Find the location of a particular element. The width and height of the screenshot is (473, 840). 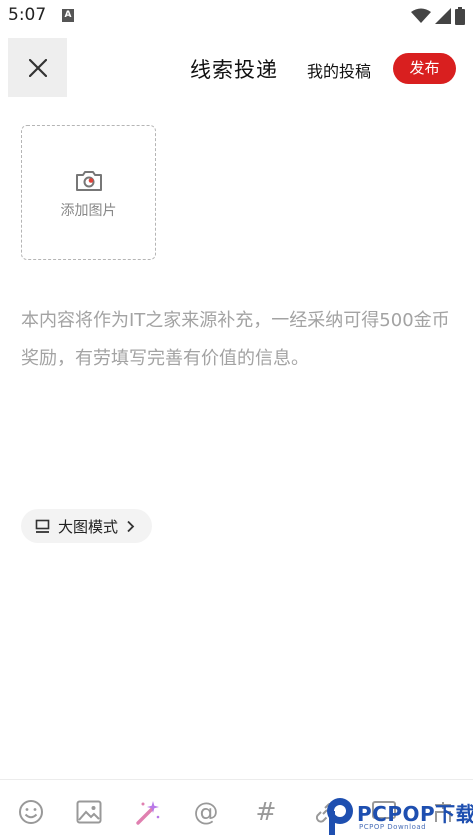

monitor-icon is located at coordinates (42, 526).